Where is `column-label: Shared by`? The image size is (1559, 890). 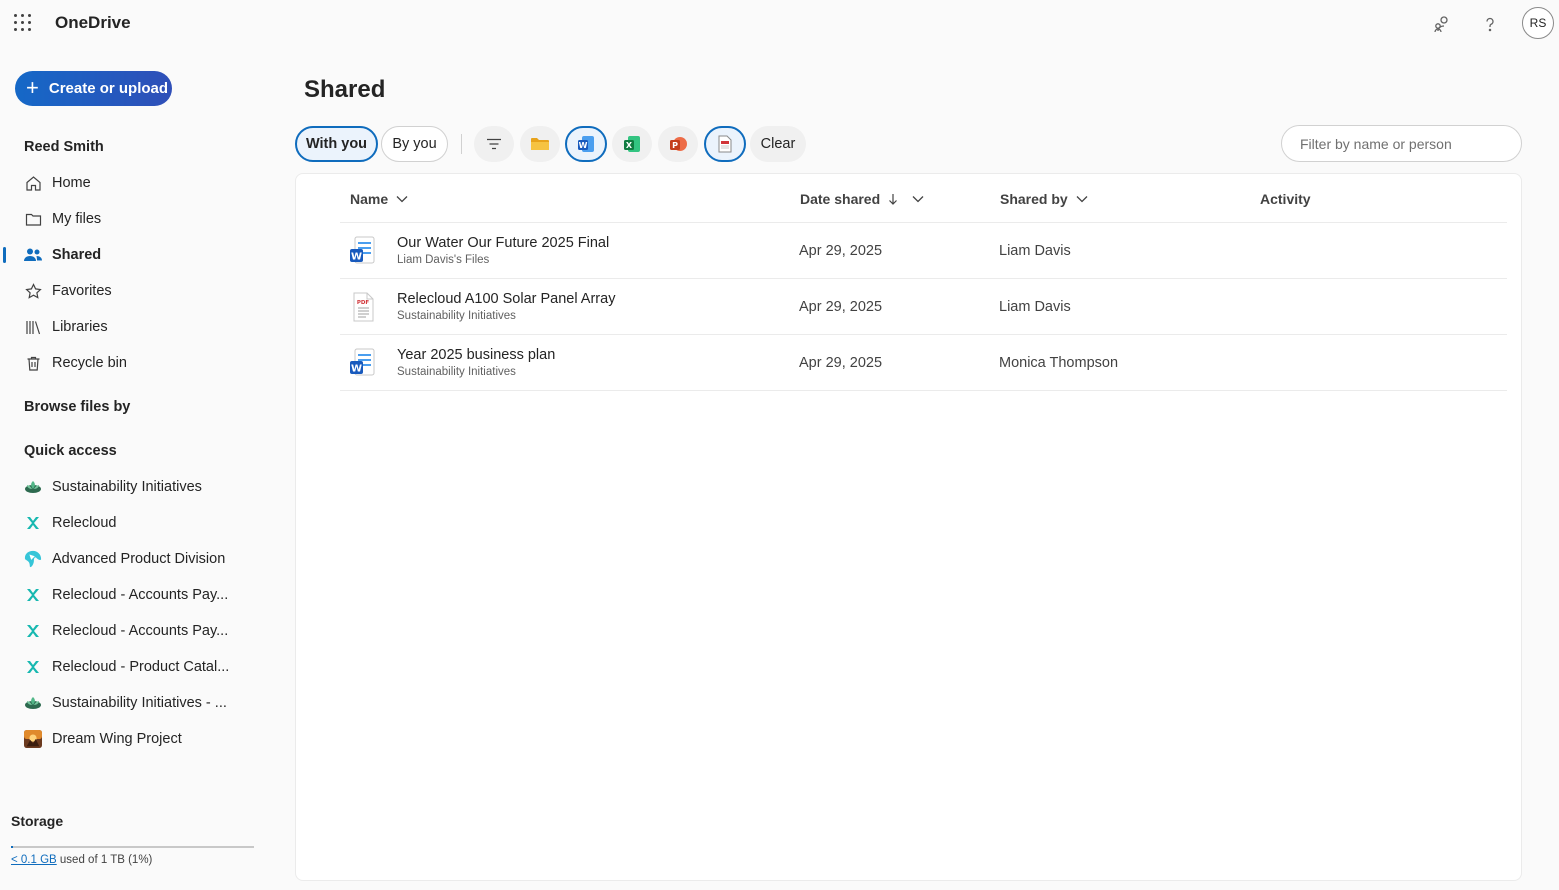
column-label: Shared by is located at coordinates (1034, 199).